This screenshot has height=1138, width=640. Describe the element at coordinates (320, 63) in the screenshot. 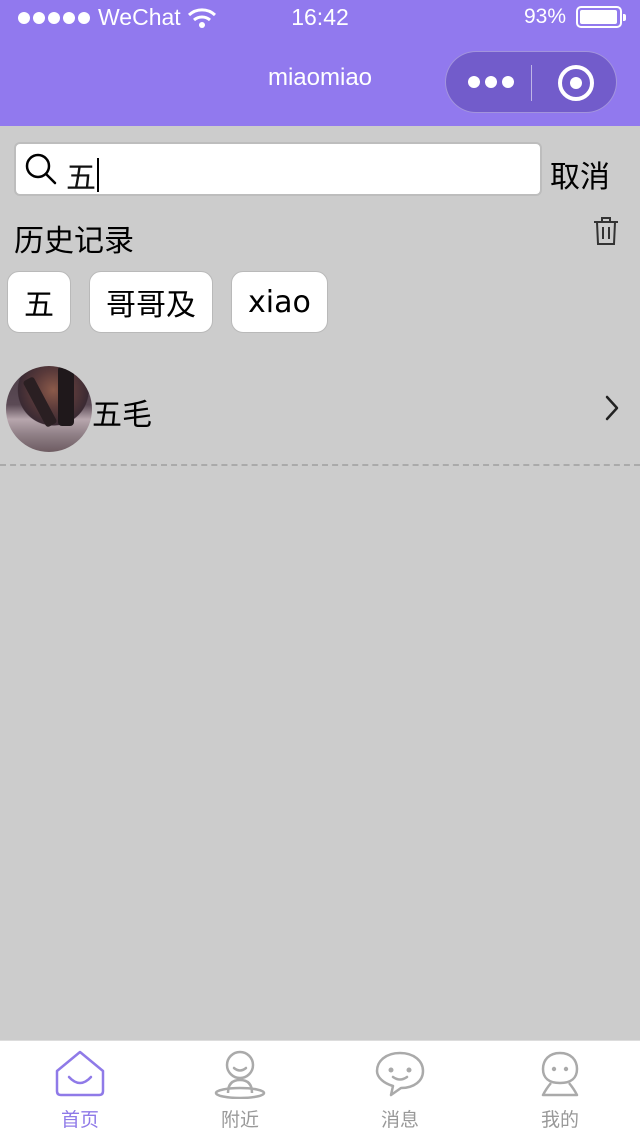

I see `header: WeChat 16:42 93% miaomiao` at that location.